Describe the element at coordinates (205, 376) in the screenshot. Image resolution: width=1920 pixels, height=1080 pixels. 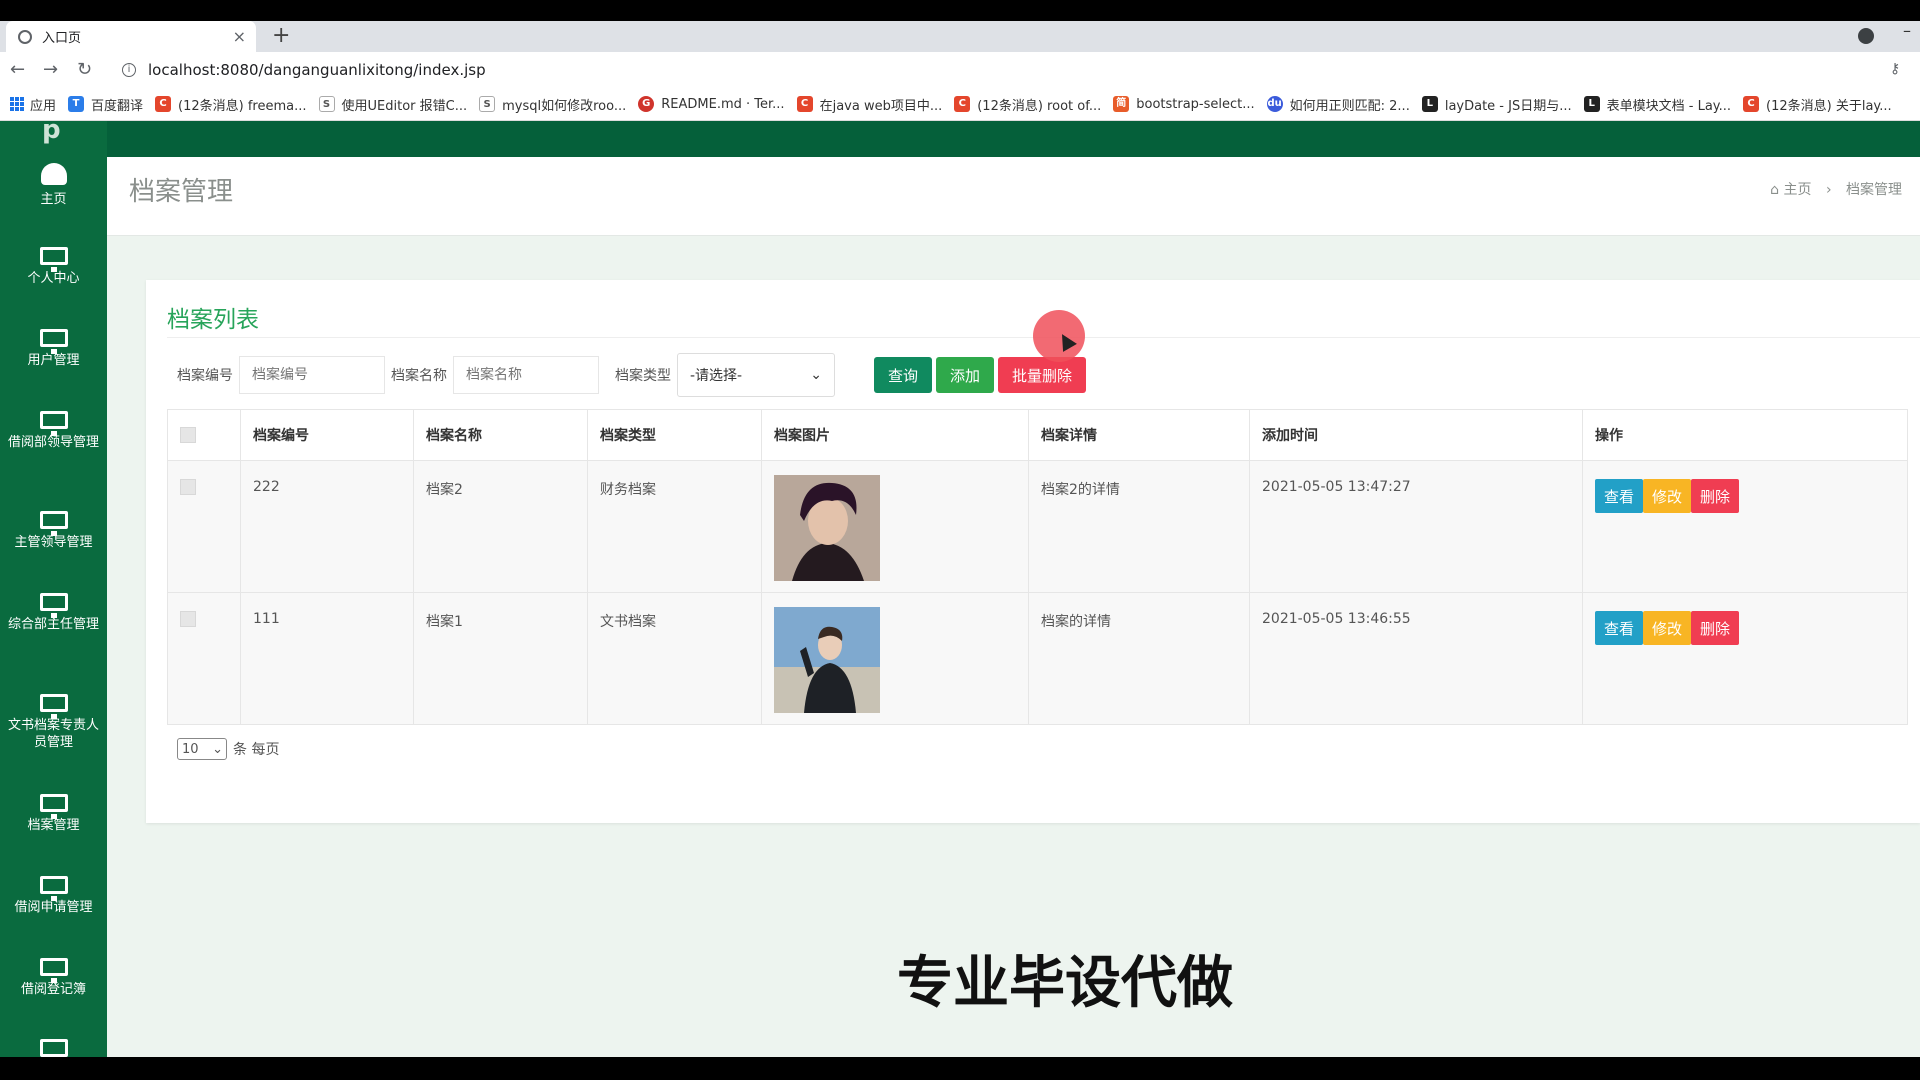
I see `code-label: 档案编号` at that location.